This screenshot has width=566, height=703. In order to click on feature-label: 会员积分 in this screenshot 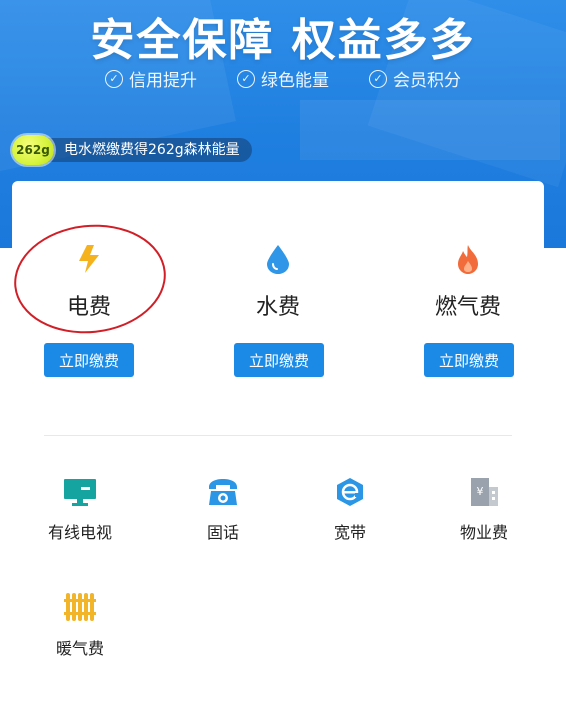, I will do `click(427, 81)`.